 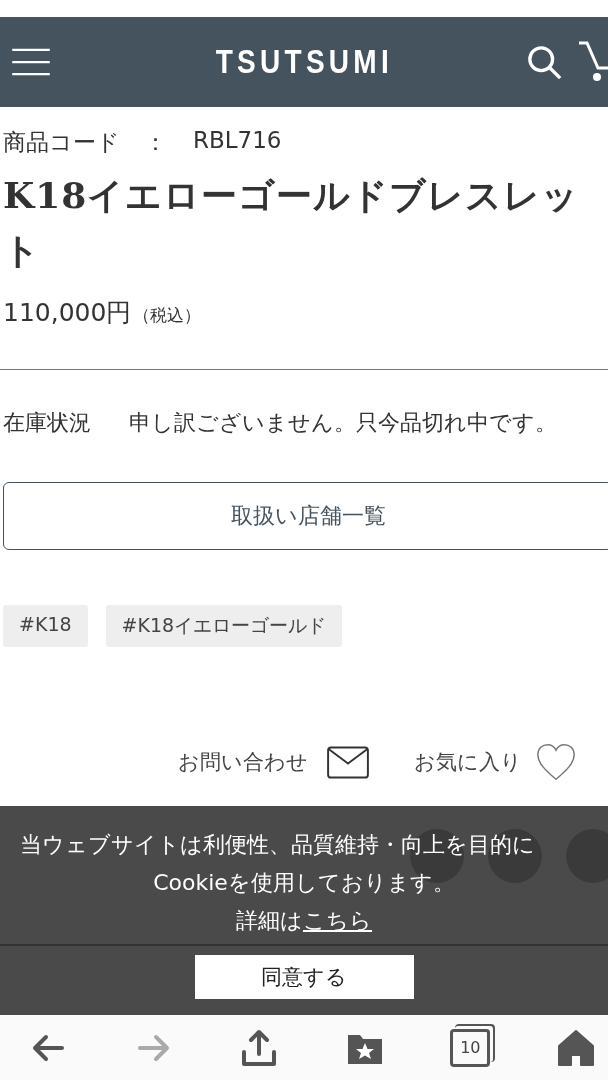 What do you see at coordinates (237, 141) in the screenshot?
I see `product-code: RBL716` at bounding box center [237, 141].